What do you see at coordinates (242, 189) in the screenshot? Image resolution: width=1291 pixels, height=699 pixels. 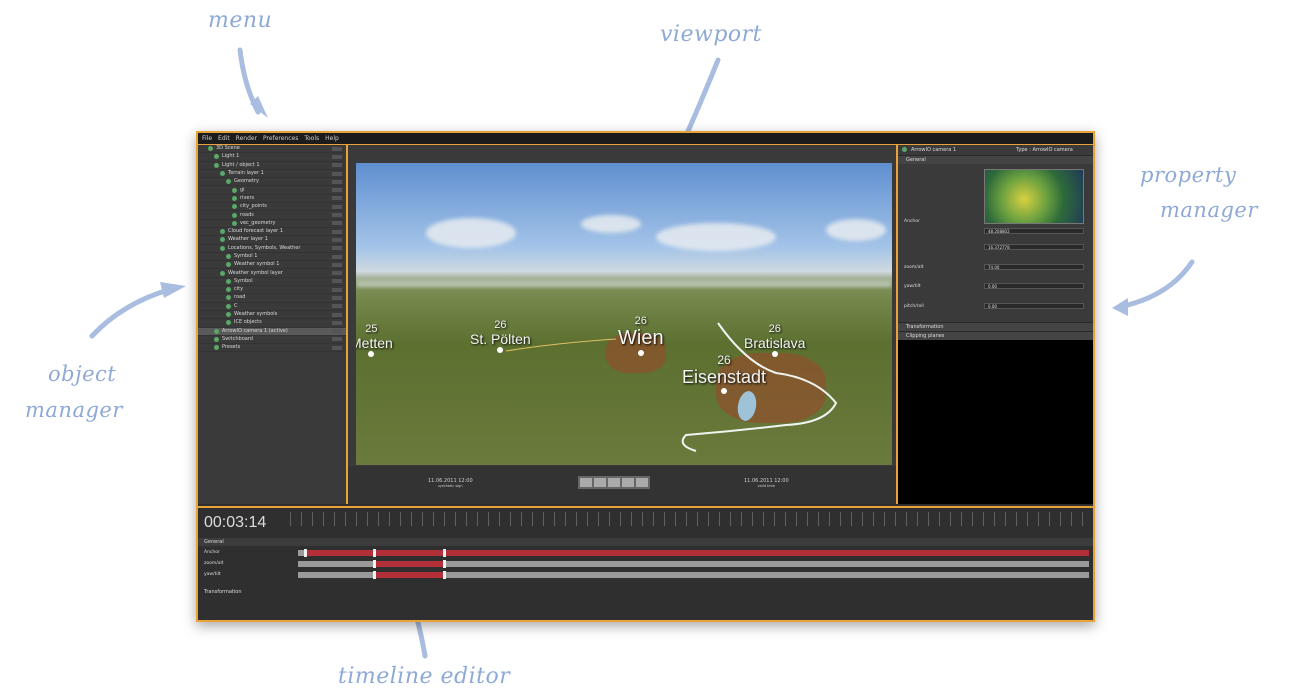 I see `tree-item-label: gl` at bounding box center [242, 189].